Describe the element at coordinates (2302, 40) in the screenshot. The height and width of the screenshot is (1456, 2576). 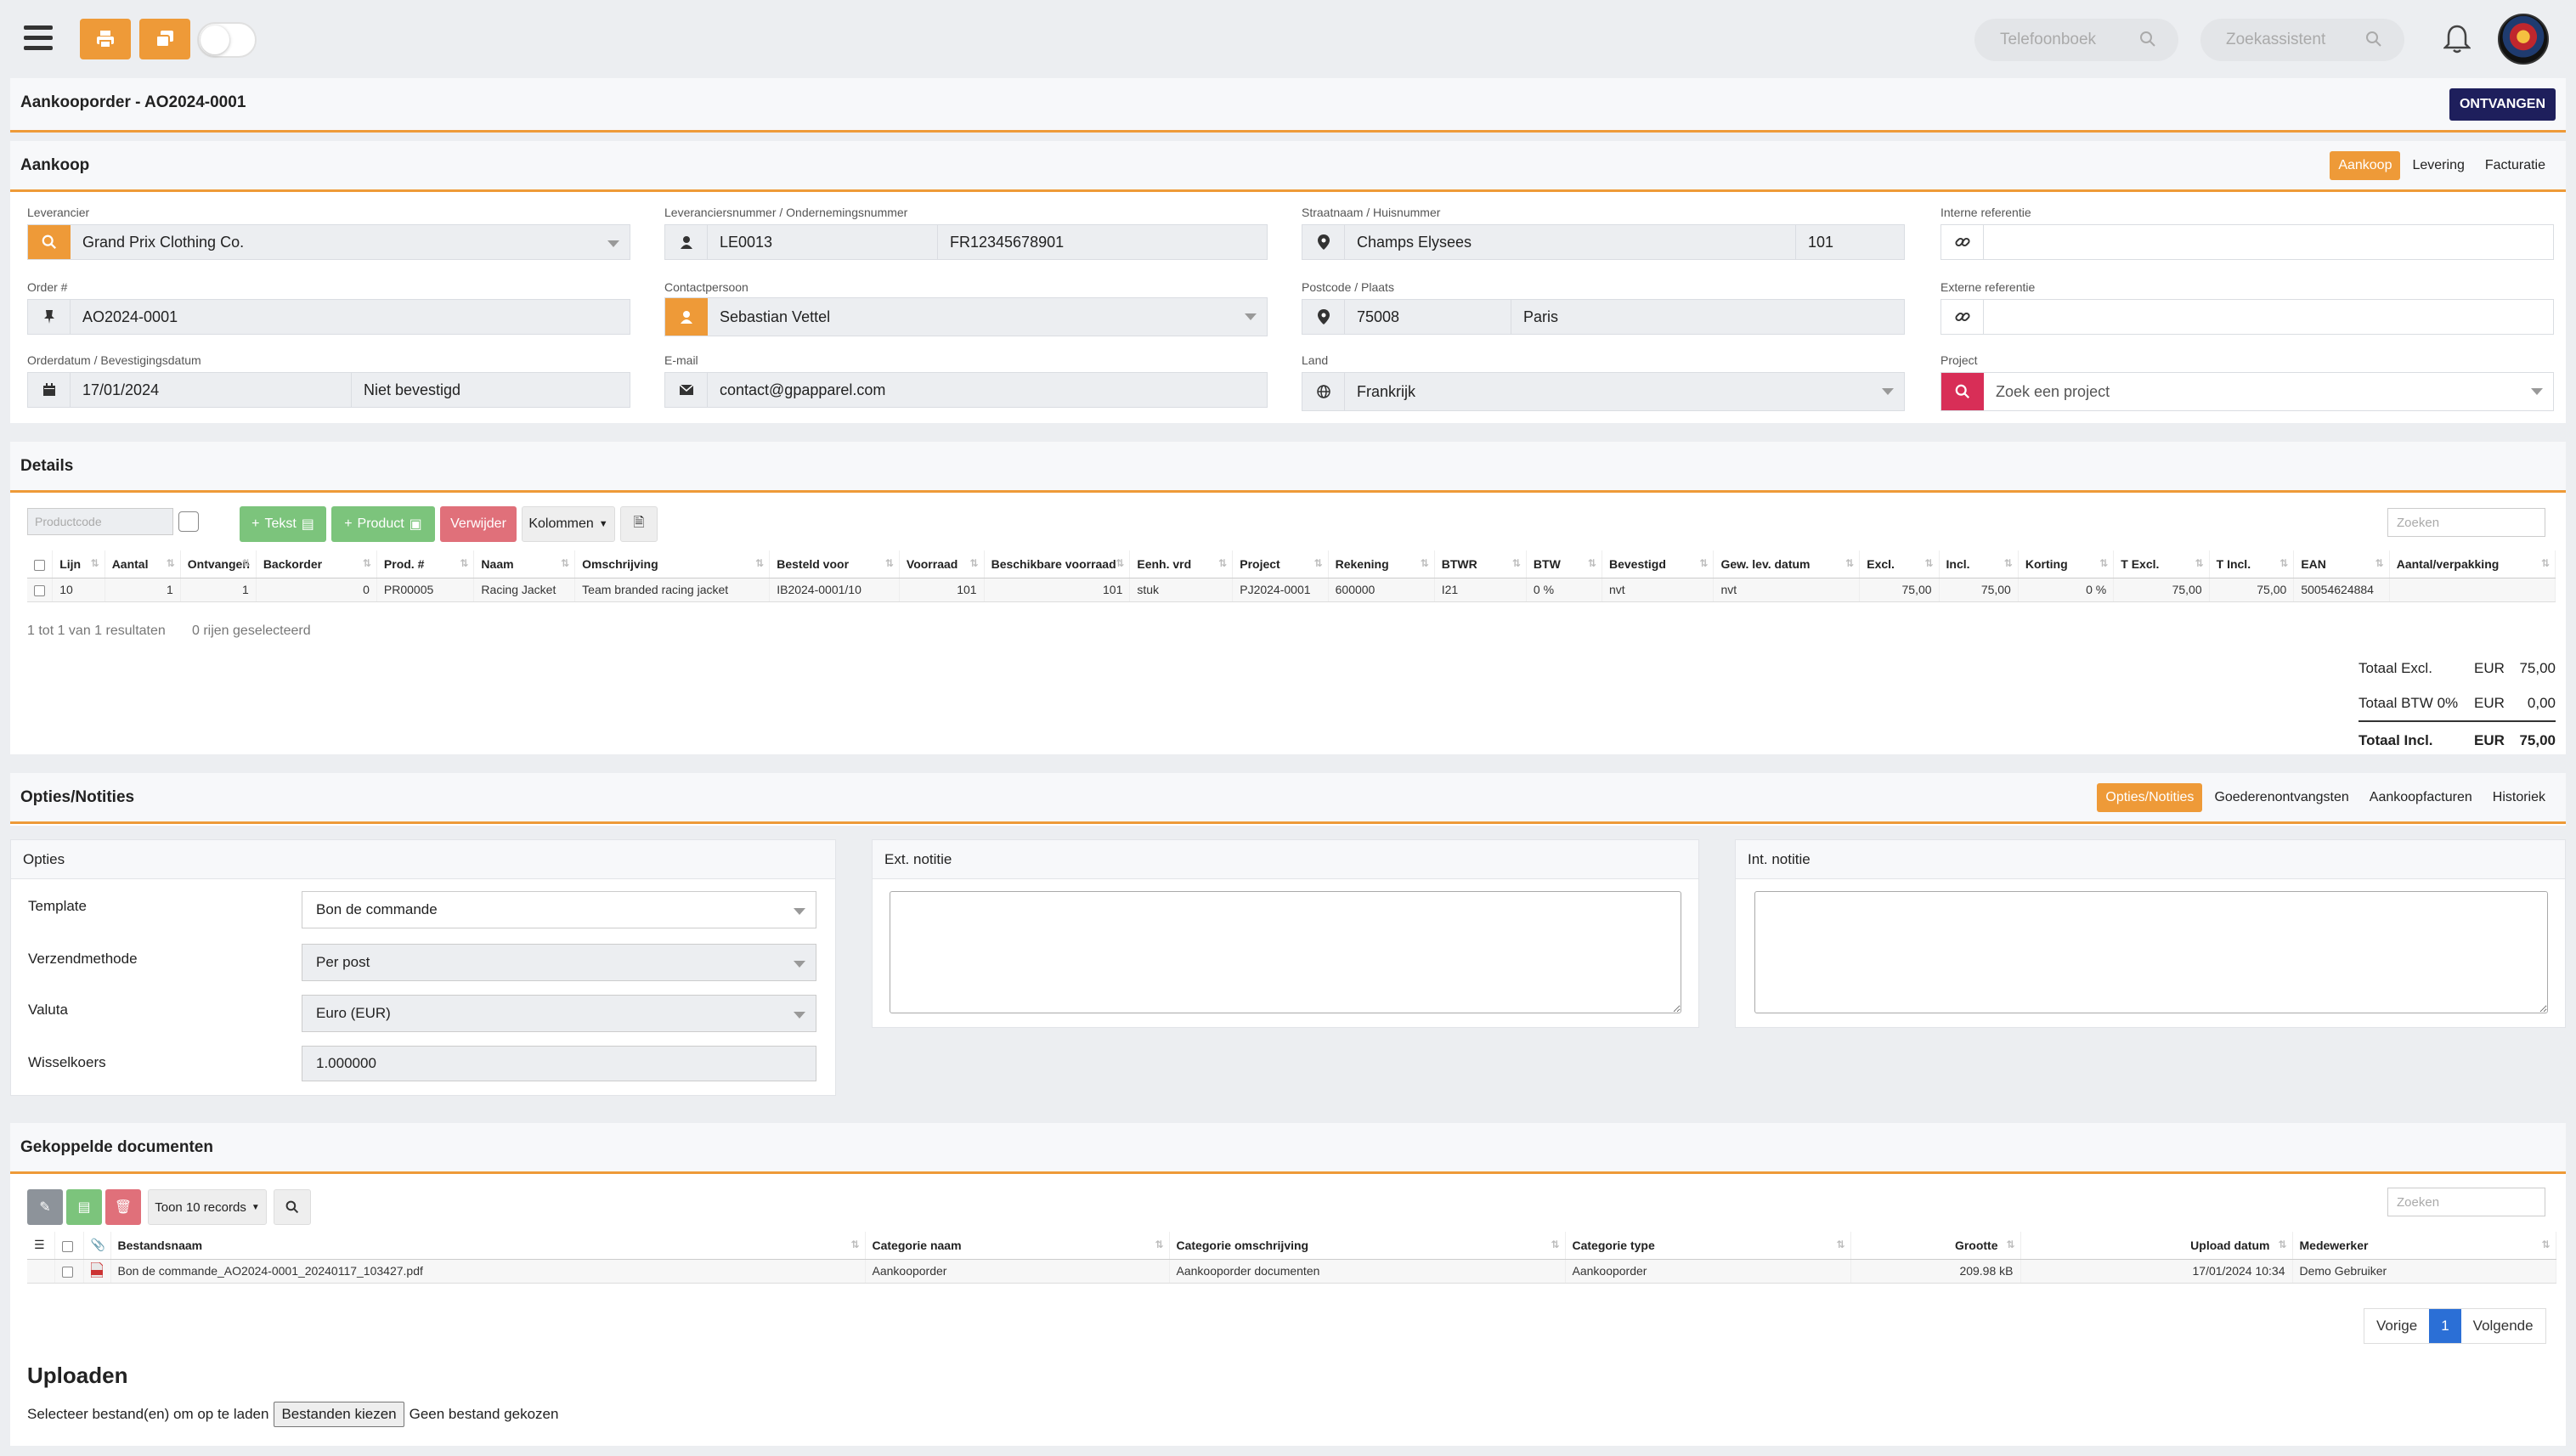
I see `assistant-search: Zoekassistent` at that location.